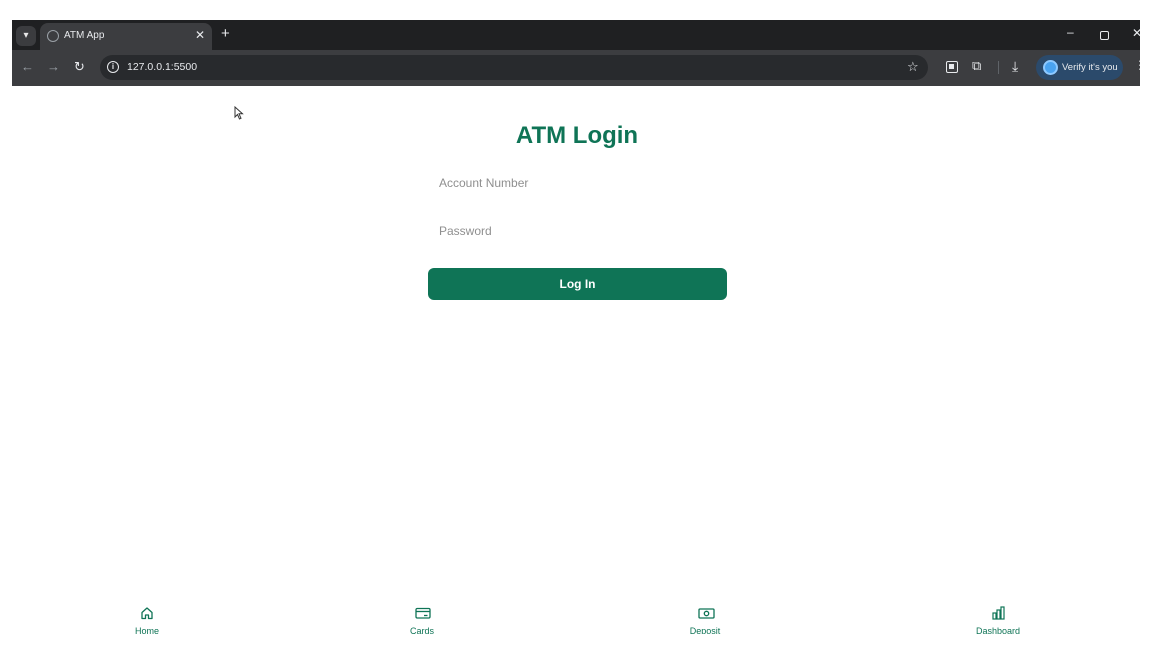  I want to click on restore-button, so click(1104, 35).